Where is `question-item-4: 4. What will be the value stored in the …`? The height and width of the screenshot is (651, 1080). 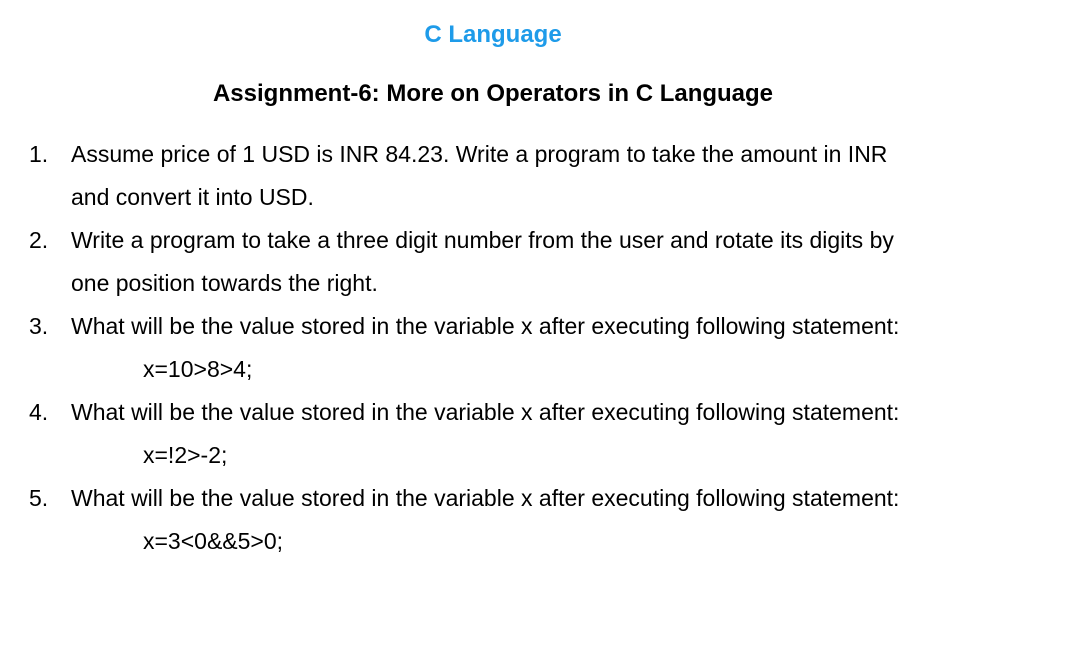 question-item-4: 4. What will be the value stored in the … is located at coordinates (449, 434).